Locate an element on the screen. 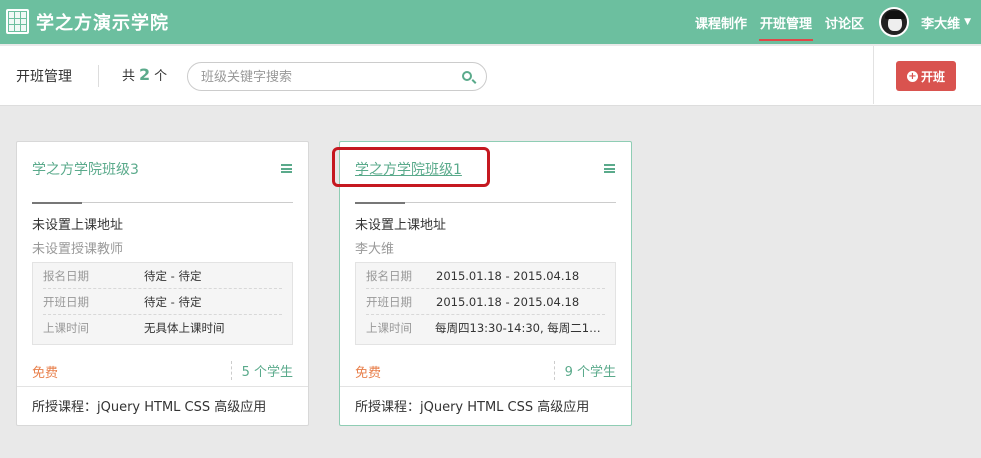 The image size is (981, 458). nav-class-management: 开班管理 is located at coordinates (786, 25).